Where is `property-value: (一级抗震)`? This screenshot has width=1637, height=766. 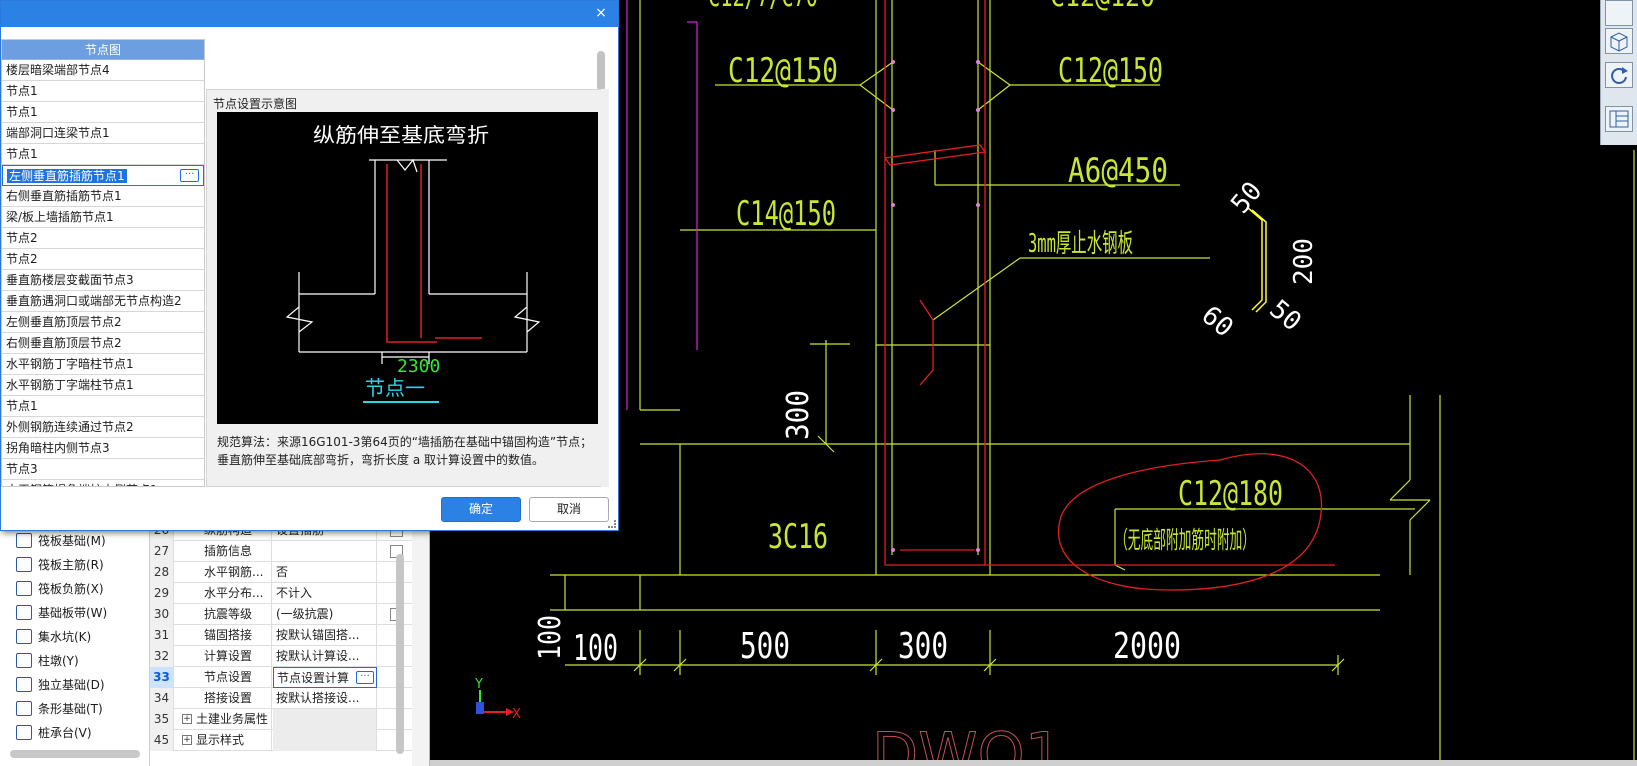
property-value: (一级抗震) is located at coordinates (325, 614).